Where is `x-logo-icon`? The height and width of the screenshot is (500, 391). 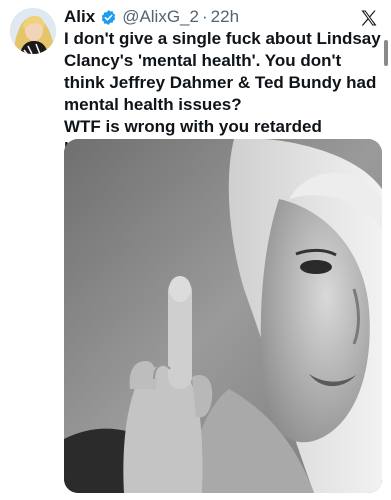 x-logo-icon is located at coordinates (369, 18).